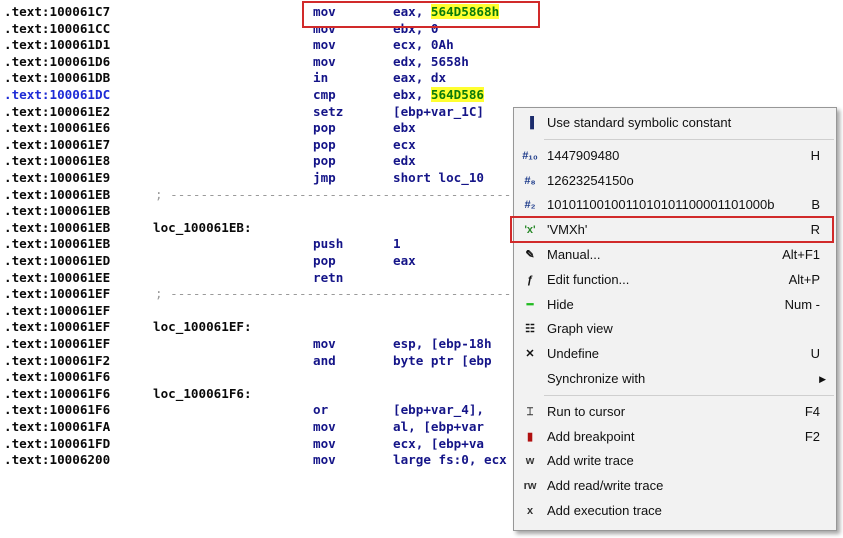  I want to click on operands: ecx, [ebp+va, so click(438, 443).